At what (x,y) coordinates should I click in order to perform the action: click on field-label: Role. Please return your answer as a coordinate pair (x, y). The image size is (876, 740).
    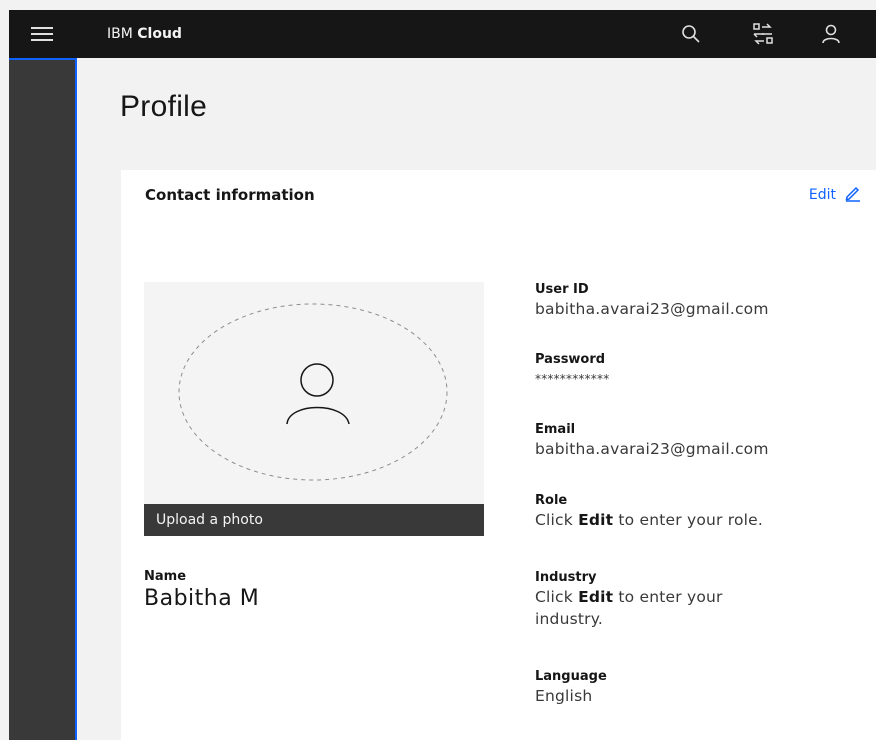
    Looking at the image, I should click on (551, 500).